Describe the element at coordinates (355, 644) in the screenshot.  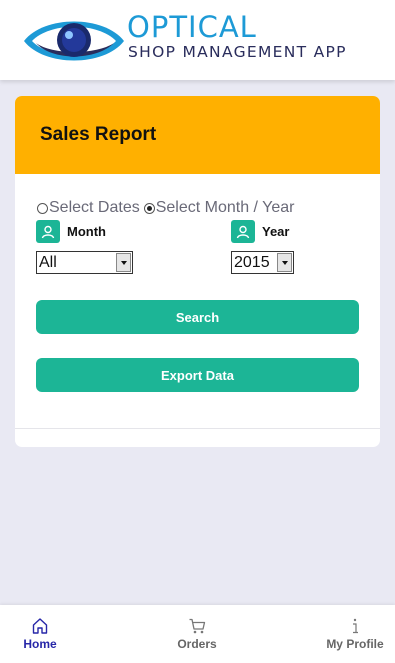
I see `nav-label: My Profile` at that location.